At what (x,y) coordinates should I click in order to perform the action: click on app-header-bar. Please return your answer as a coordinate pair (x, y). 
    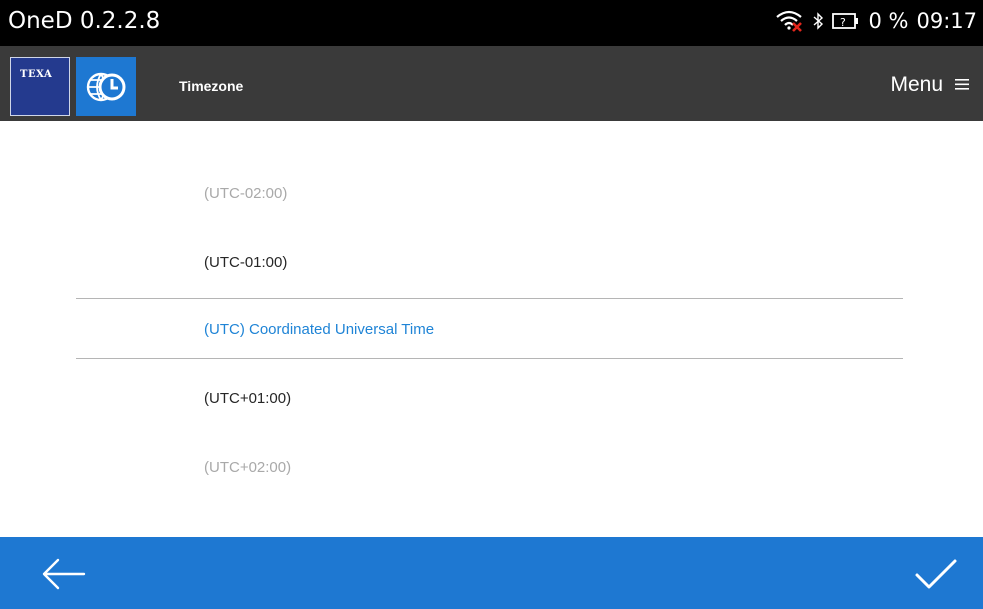
    Looking at the image, I should click on (491, 83).